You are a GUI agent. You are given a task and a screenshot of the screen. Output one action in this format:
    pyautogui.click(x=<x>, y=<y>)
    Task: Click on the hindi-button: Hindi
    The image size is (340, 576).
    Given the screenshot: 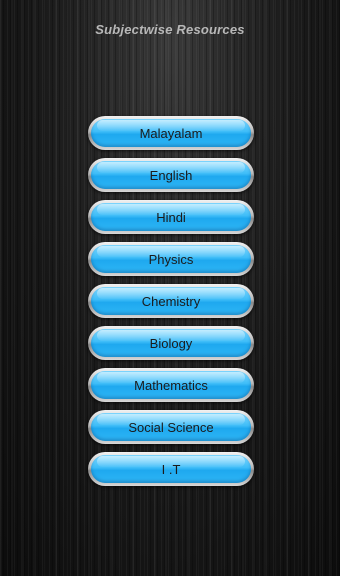 What is the action you would take?
    pyautogui.click(x=171, y=217)
    